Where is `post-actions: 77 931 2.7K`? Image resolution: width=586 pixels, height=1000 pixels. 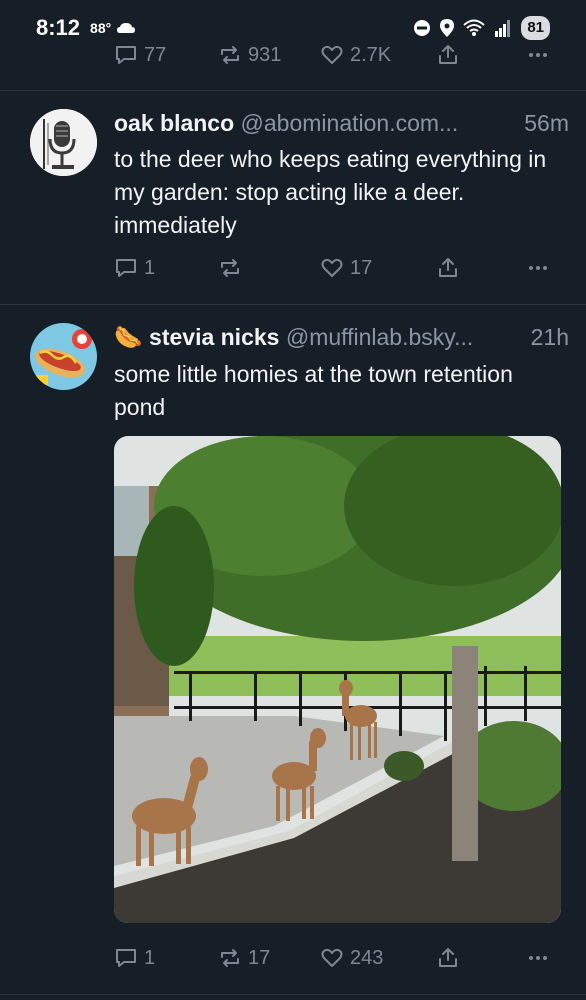
post-actions: 77 931 2.7K is located at coordinates (334, 55).